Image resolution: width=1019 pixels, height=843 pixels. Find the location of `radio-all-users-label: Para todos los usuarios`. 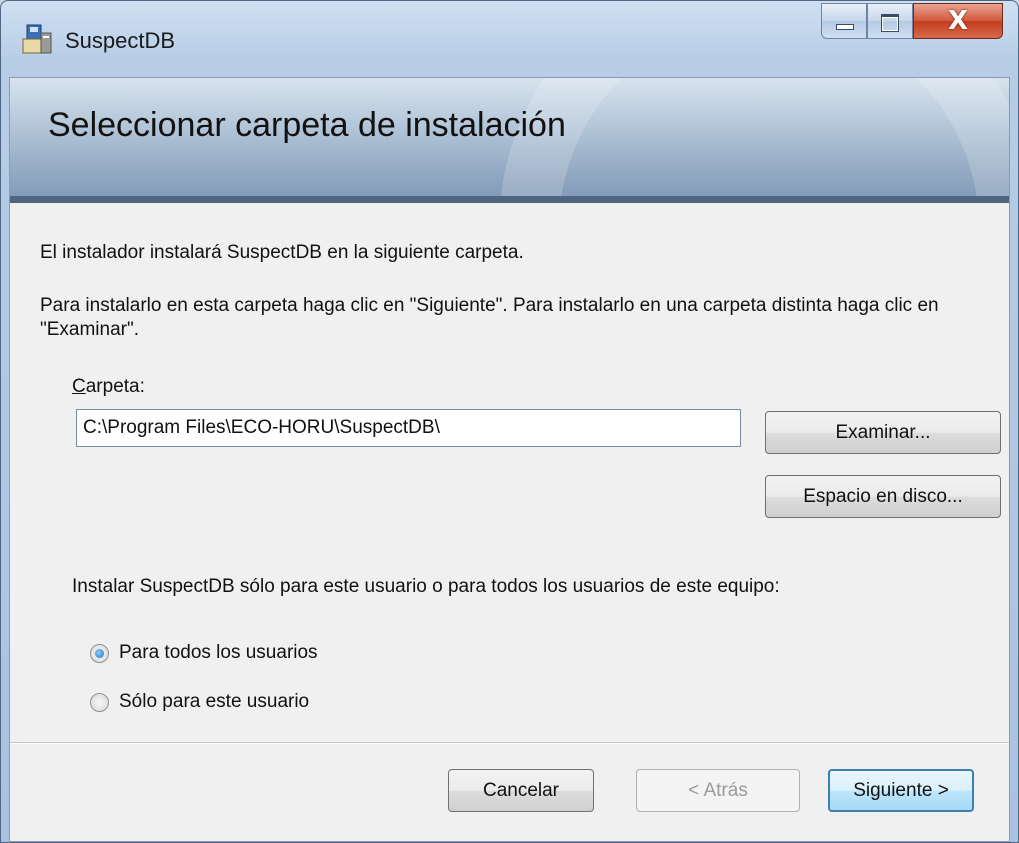

radio-all-users-label: Para todos los usuarios is located at coordinates (218, 652).